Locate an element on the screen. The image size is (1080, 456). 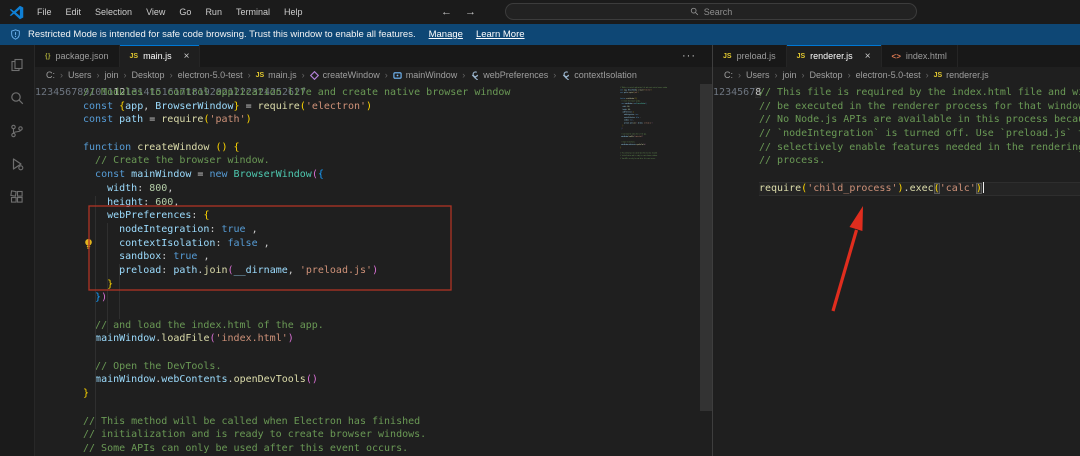
lightbulb-icon is located at coordinates (88, 243).